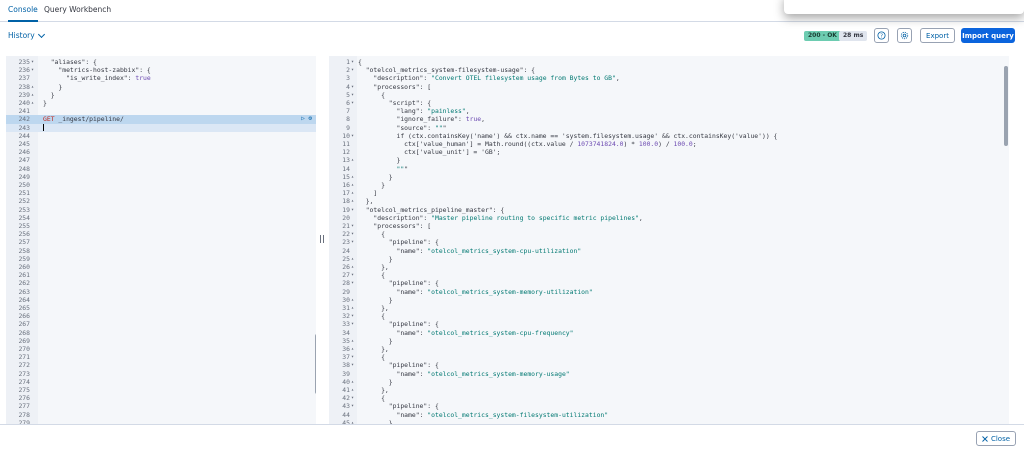  What do you see at coordinates (429, 152) in the screenshot?
I see `code-text: ctx['value_unit'] = 'GB';` at bounding box center [429, 152].